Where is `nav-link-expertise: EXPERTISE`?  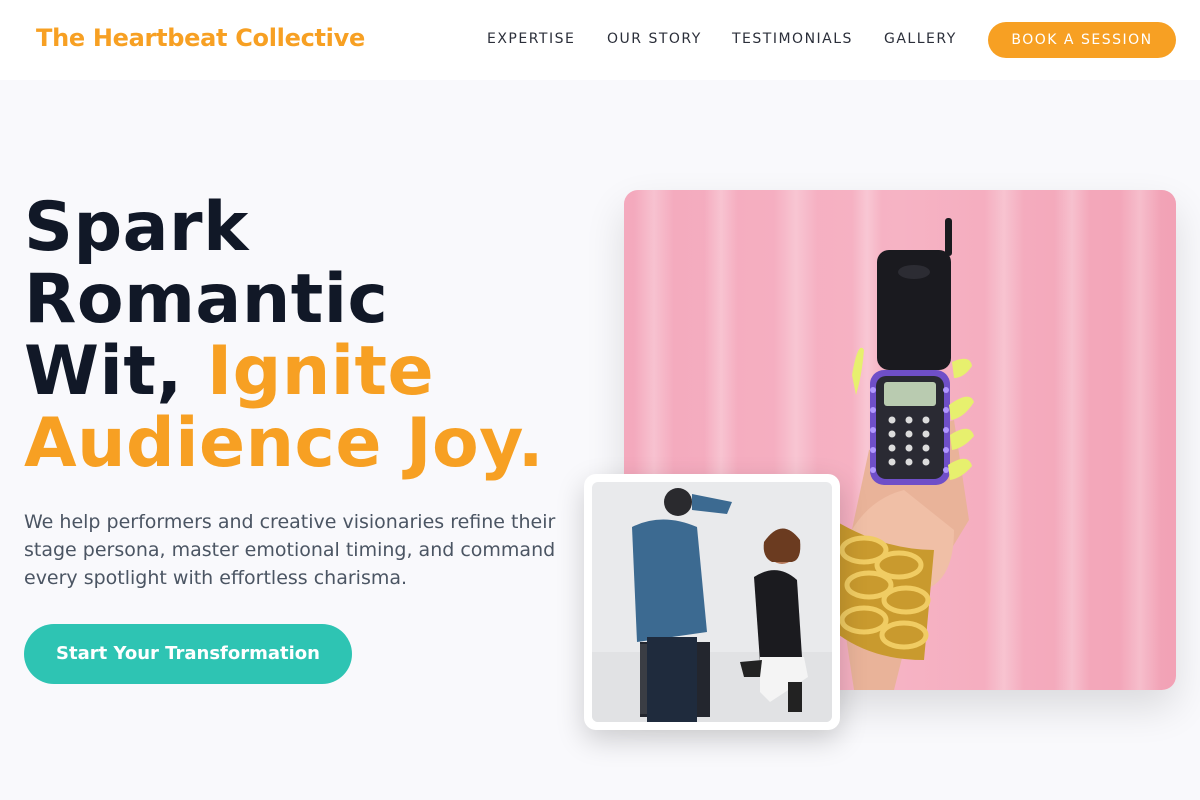 nav-link-expertise: EXPERTISE is located at coordinates (531, 39).